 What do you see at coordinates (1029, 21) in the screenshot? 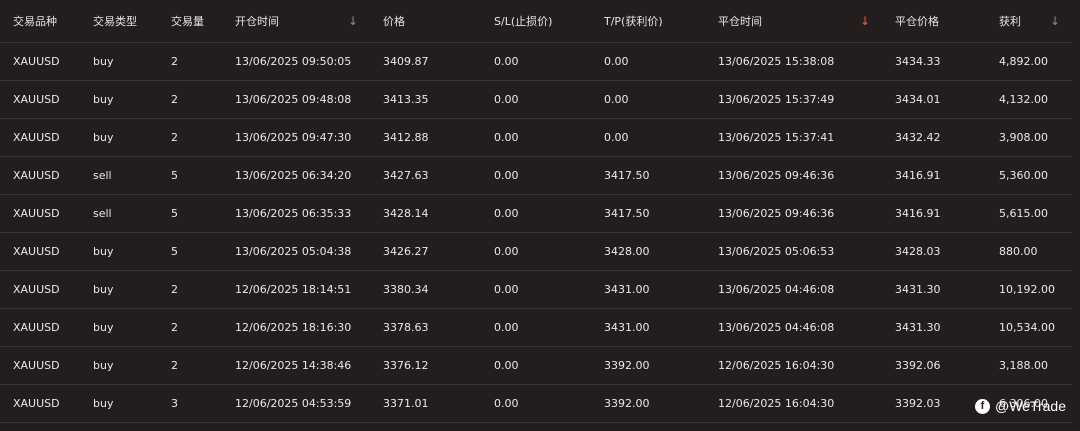
I see `column-header-profit: 获利 ↓` at bounding box center [1029, 21].